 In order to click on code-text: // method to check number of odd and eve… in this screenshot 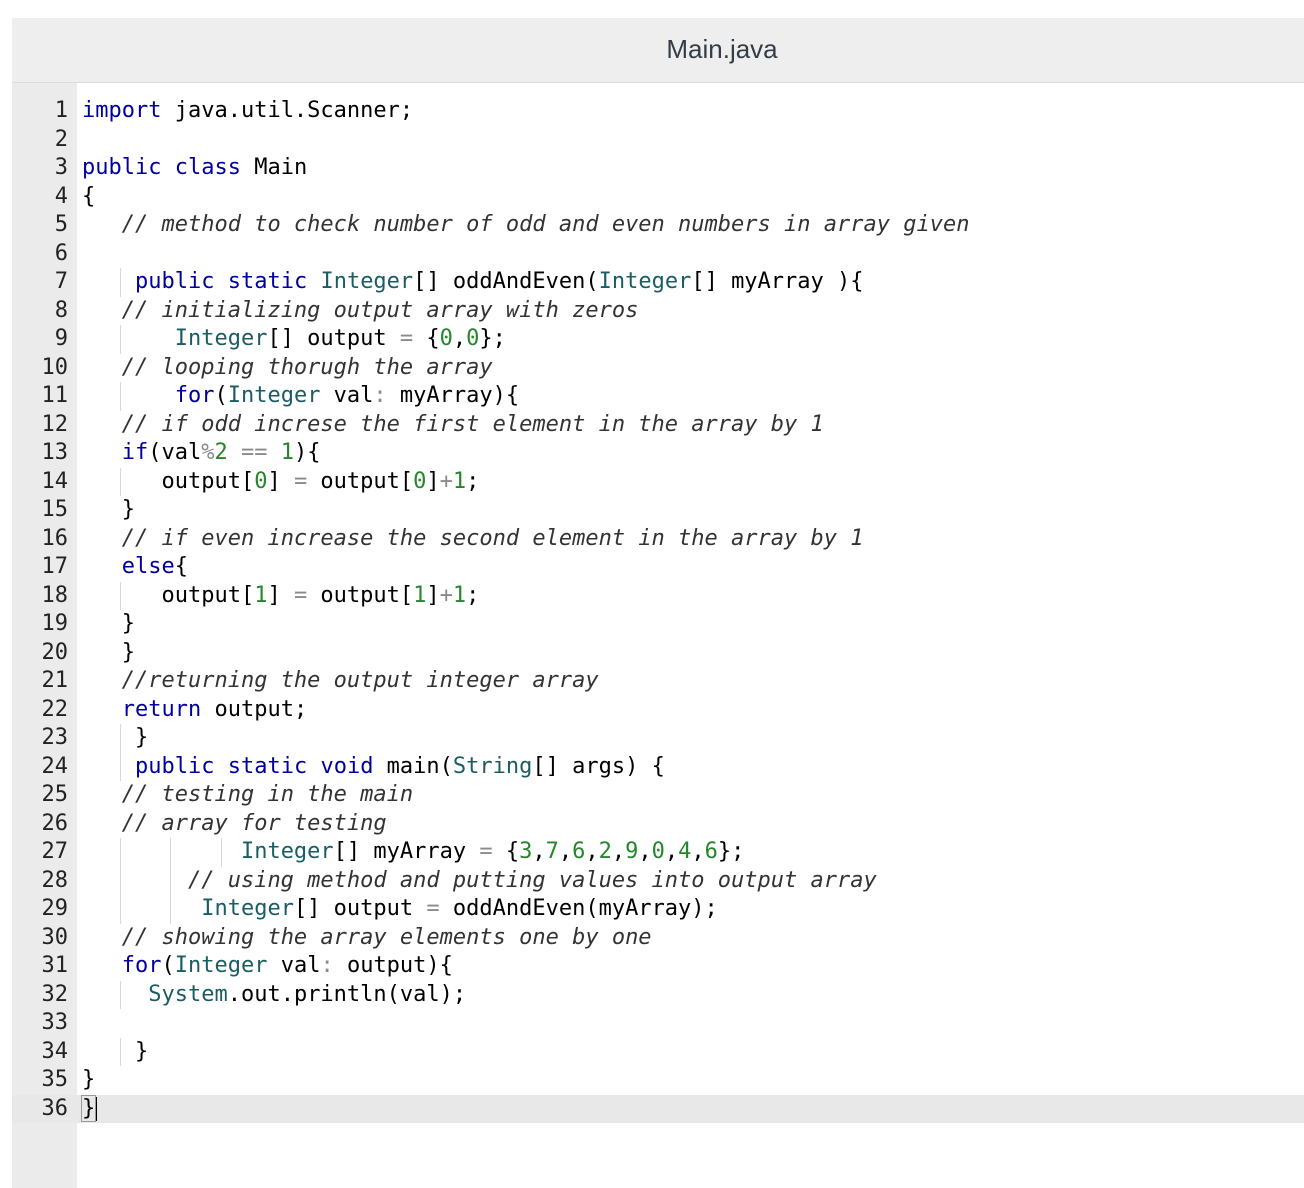, I will do `click(545, 224)`.